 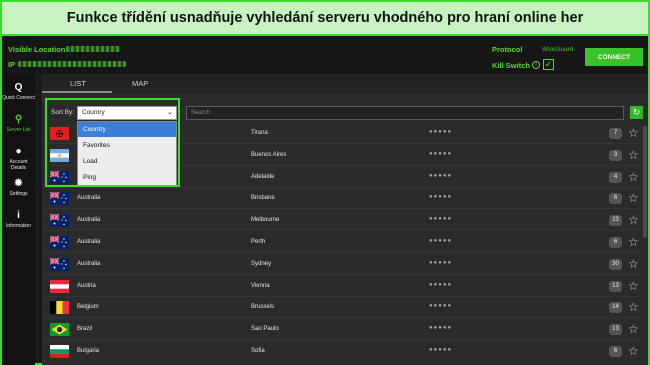 I want to click on load-badge: 30, so click(x=615, y=264).